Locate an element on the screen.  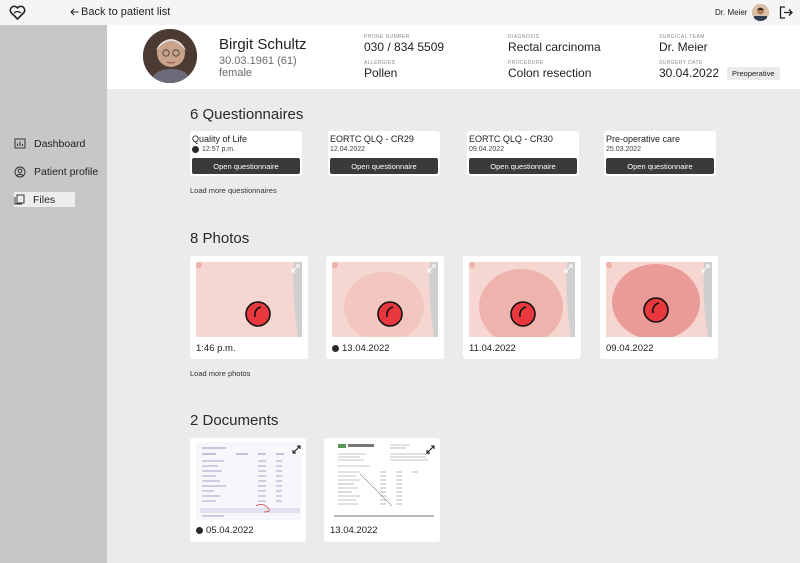
document-date: 13.04.2022 is located at coordinates (354, 530).